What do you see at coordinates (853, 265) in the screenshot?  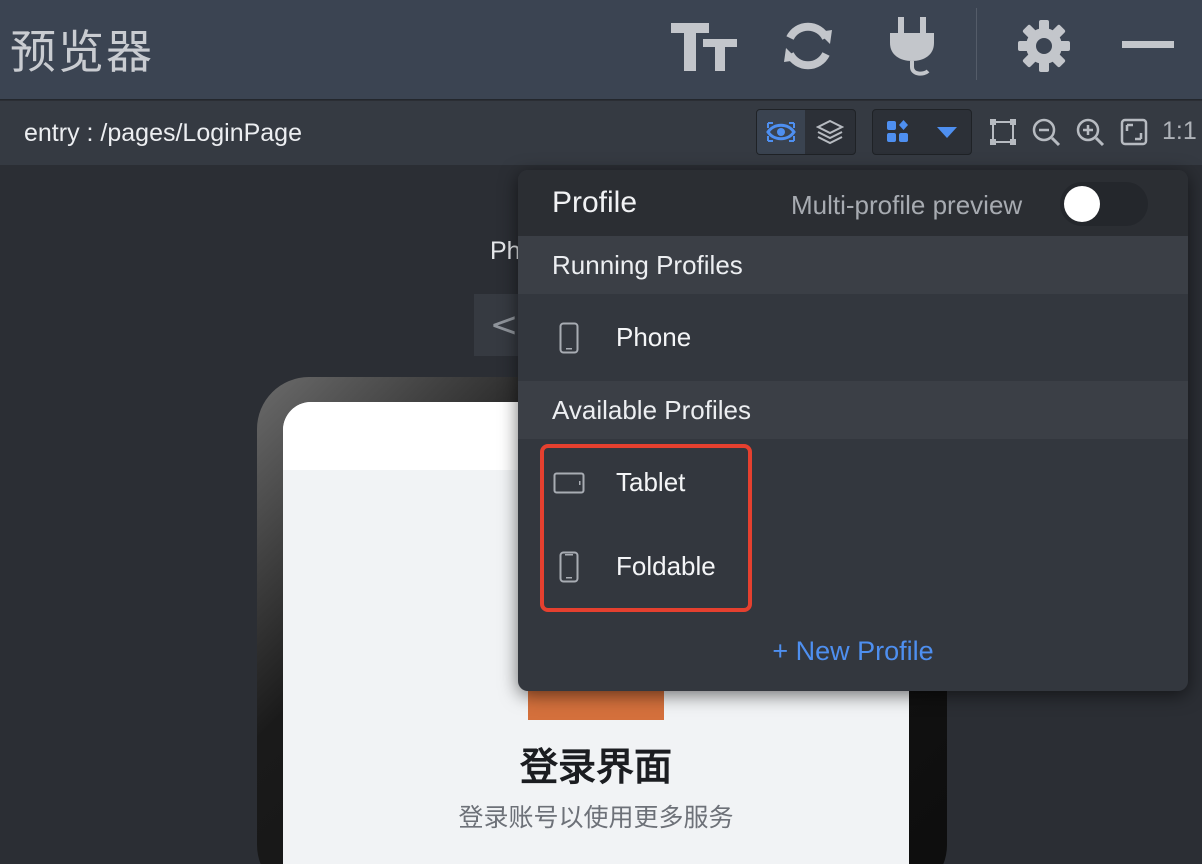 I see `running-profiles-header: Running Profiles` at bounding box center [853, 265].